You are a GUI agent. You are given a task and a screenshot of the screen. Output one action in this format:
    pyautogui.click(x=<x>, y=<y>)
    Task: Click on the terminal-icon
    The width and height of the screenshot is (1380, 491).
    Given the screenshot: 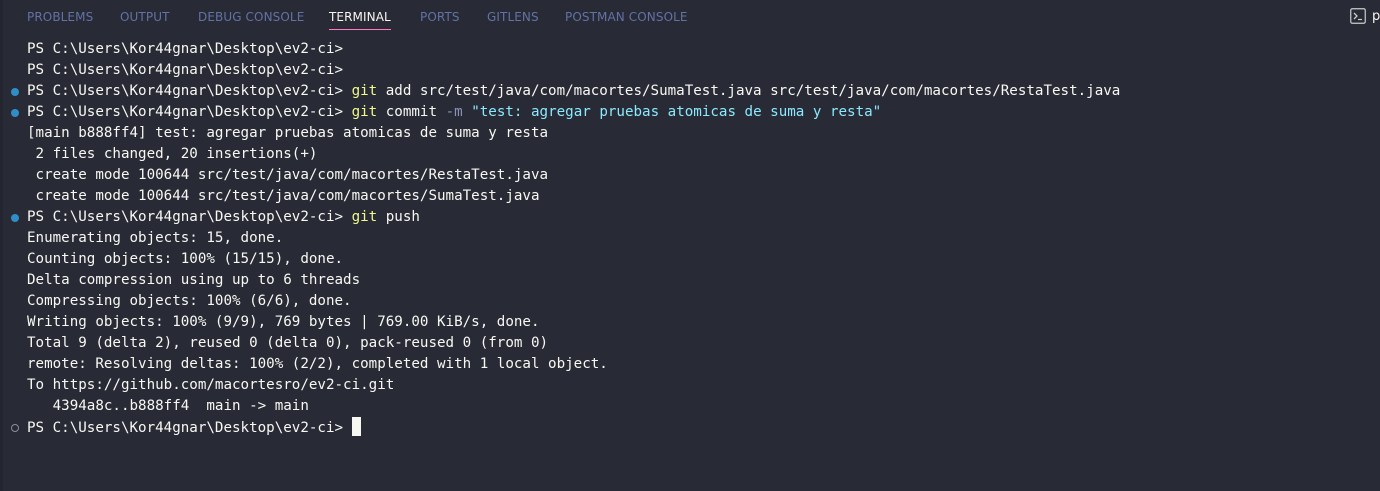 What is the action you would take?
    pyautogui.click(x=1358, y=16)
    